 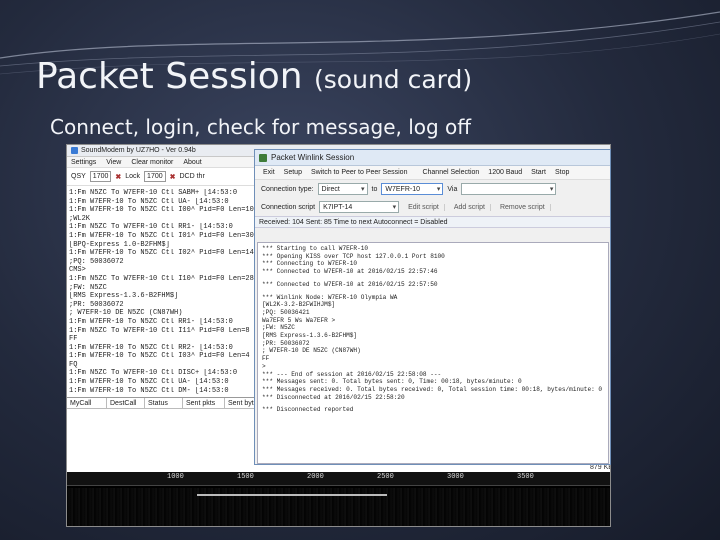 I want to click on add-script-button: Add script, so click(x=470, y=207).